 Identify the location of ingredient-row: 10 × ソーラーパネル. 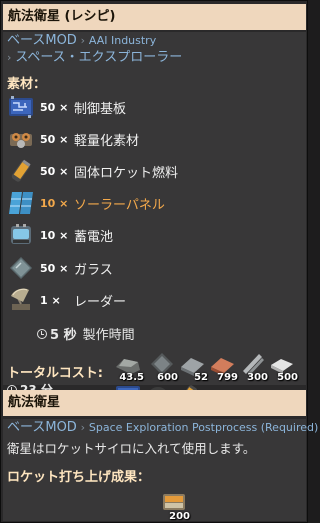
(86, 203).